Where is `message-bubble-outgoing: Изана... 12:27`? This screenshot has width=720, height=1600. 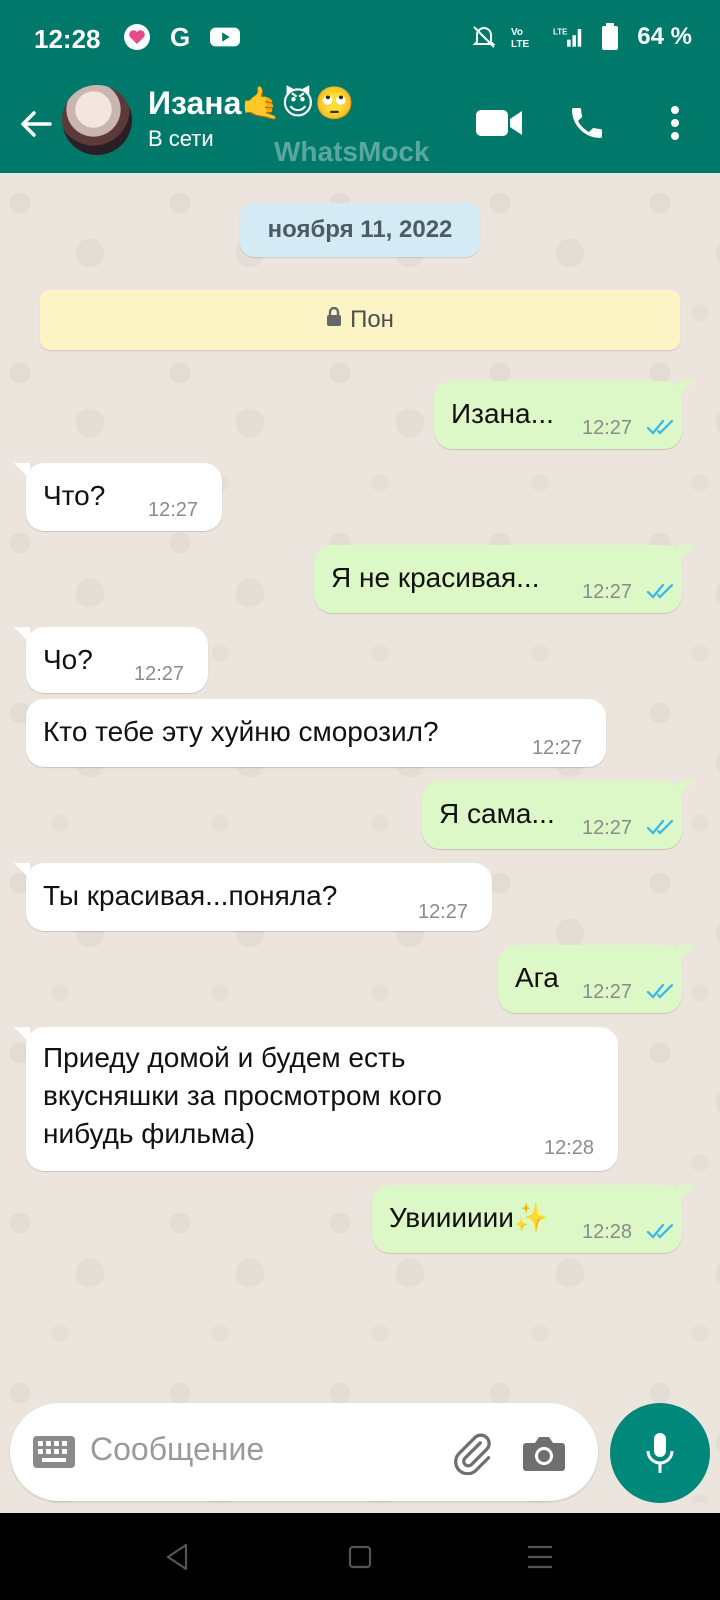 message-bubble-outgoing: Изана... 12:27 is located at coordinates (564, 415).